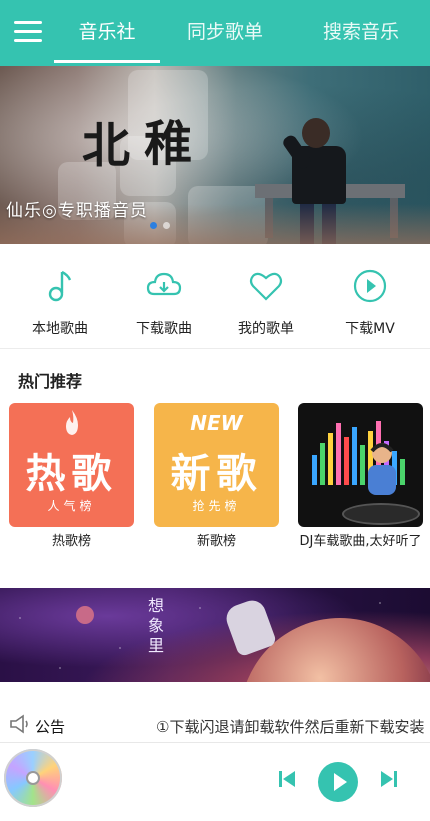  Describe the element at coordinates (33, 778) in the screenshot. I see `album-disc-icon` at that location.